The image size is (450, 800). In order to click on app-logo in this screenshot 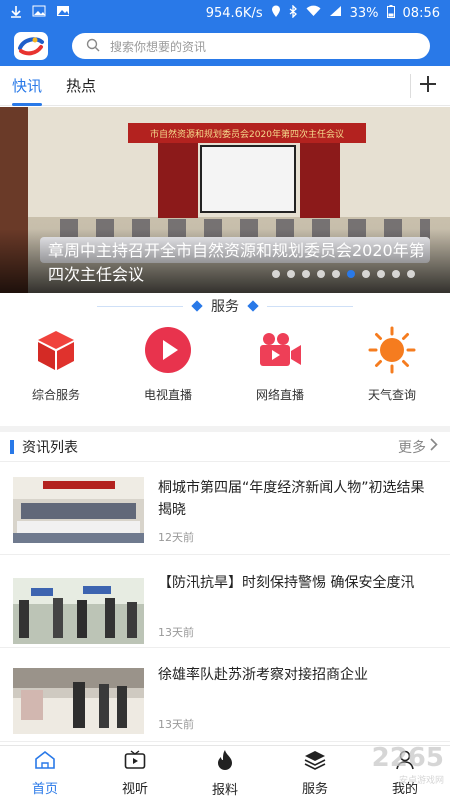, I will do `click(31, 46)`.